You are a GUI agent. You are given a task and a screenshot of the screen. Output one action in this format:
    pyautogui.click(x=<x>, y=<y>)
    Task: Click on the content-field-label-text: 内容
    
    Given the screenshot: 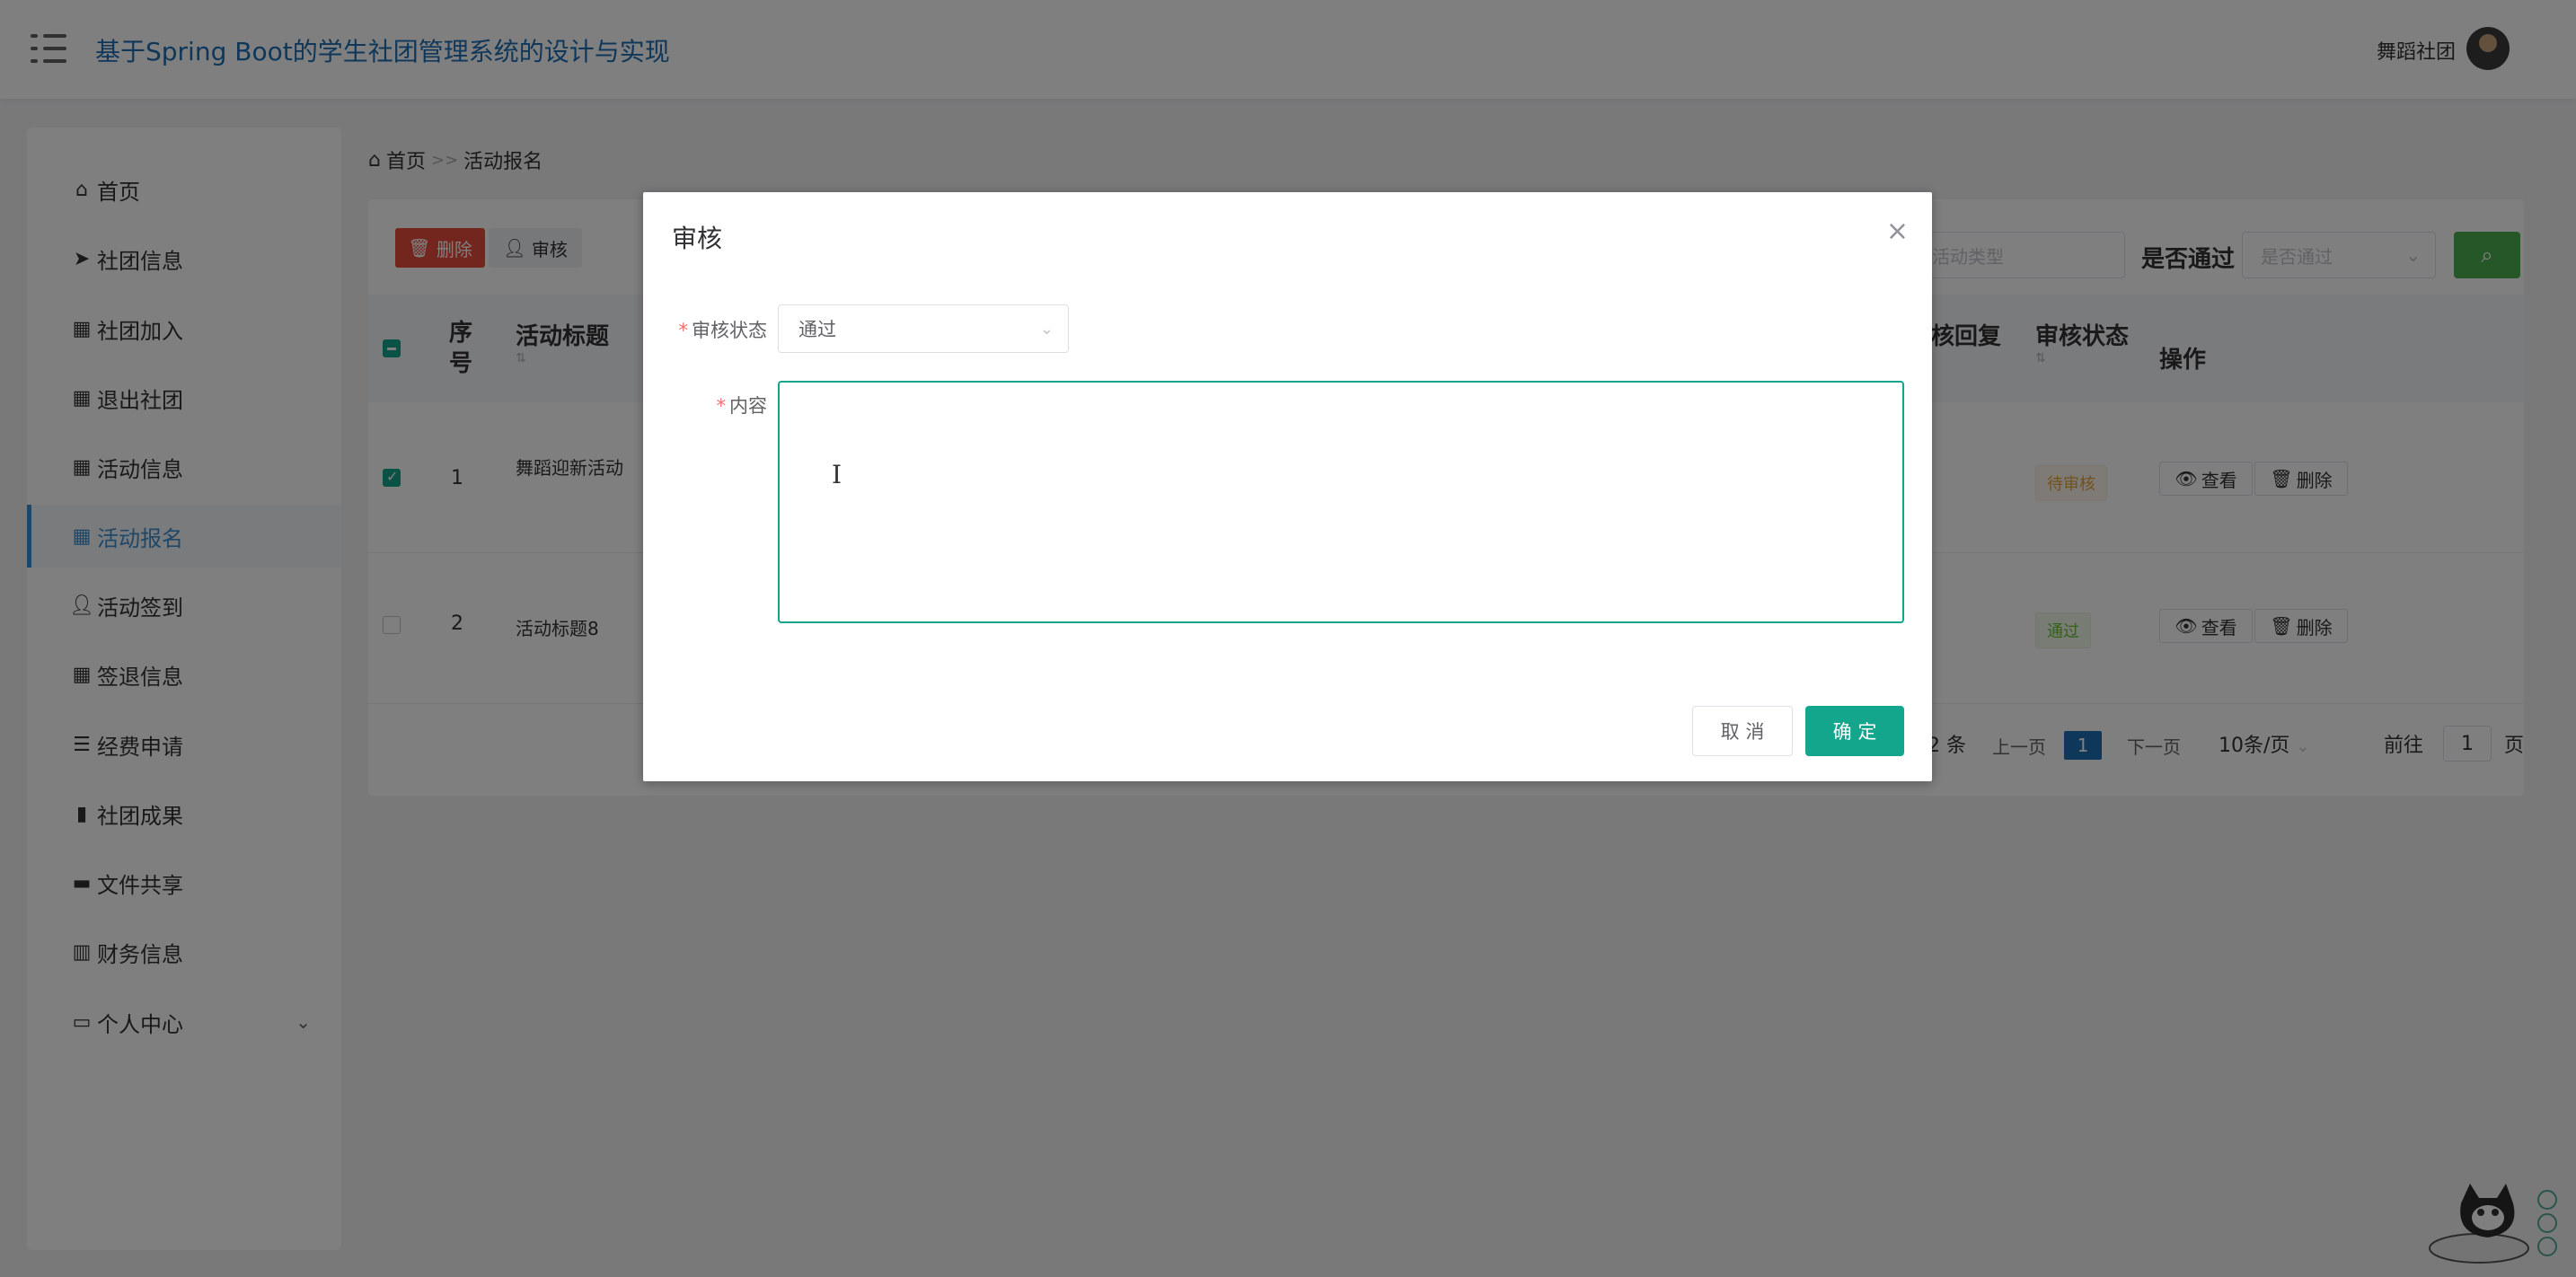 What is the action you would take?
    pyautogui.click(x=748, y=406)
    